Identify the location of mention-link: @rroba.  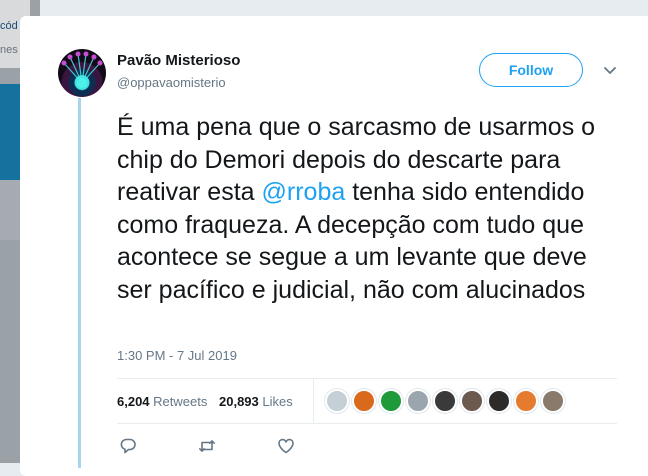
(304, 192).